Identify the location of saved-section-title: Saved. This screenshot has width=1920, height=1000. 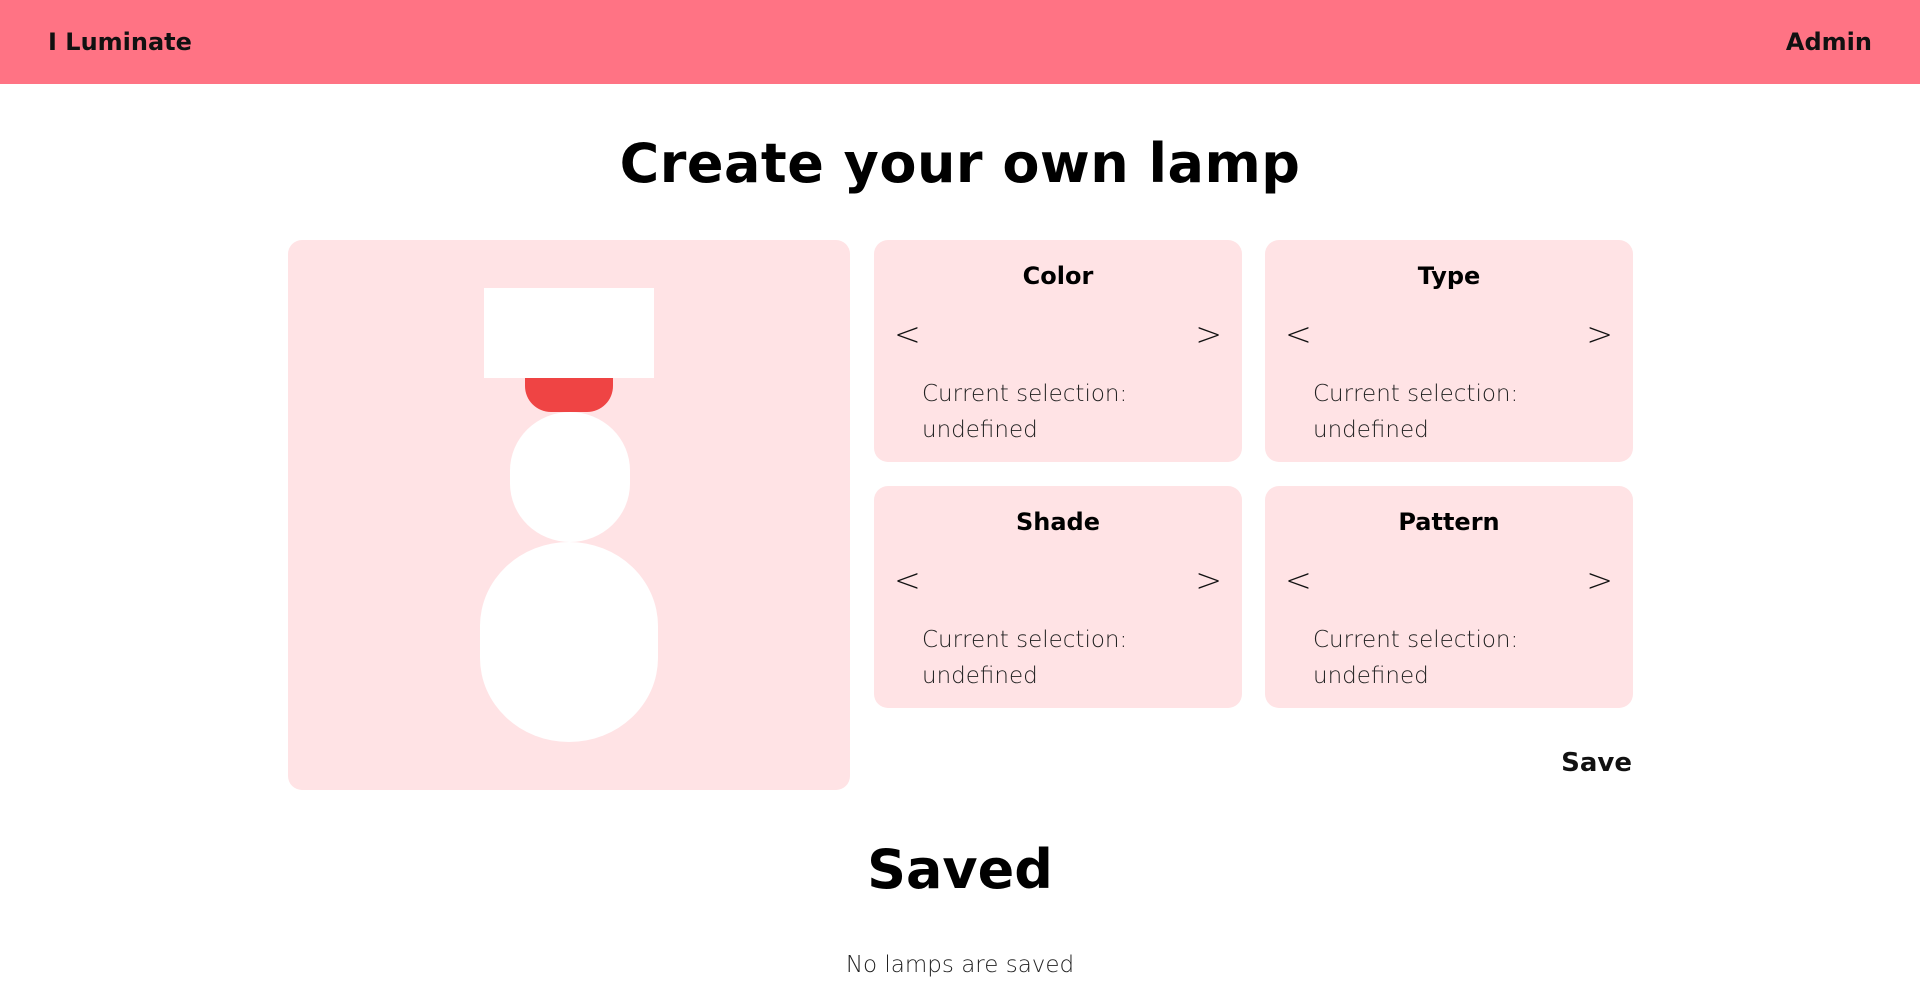
(960, 869).